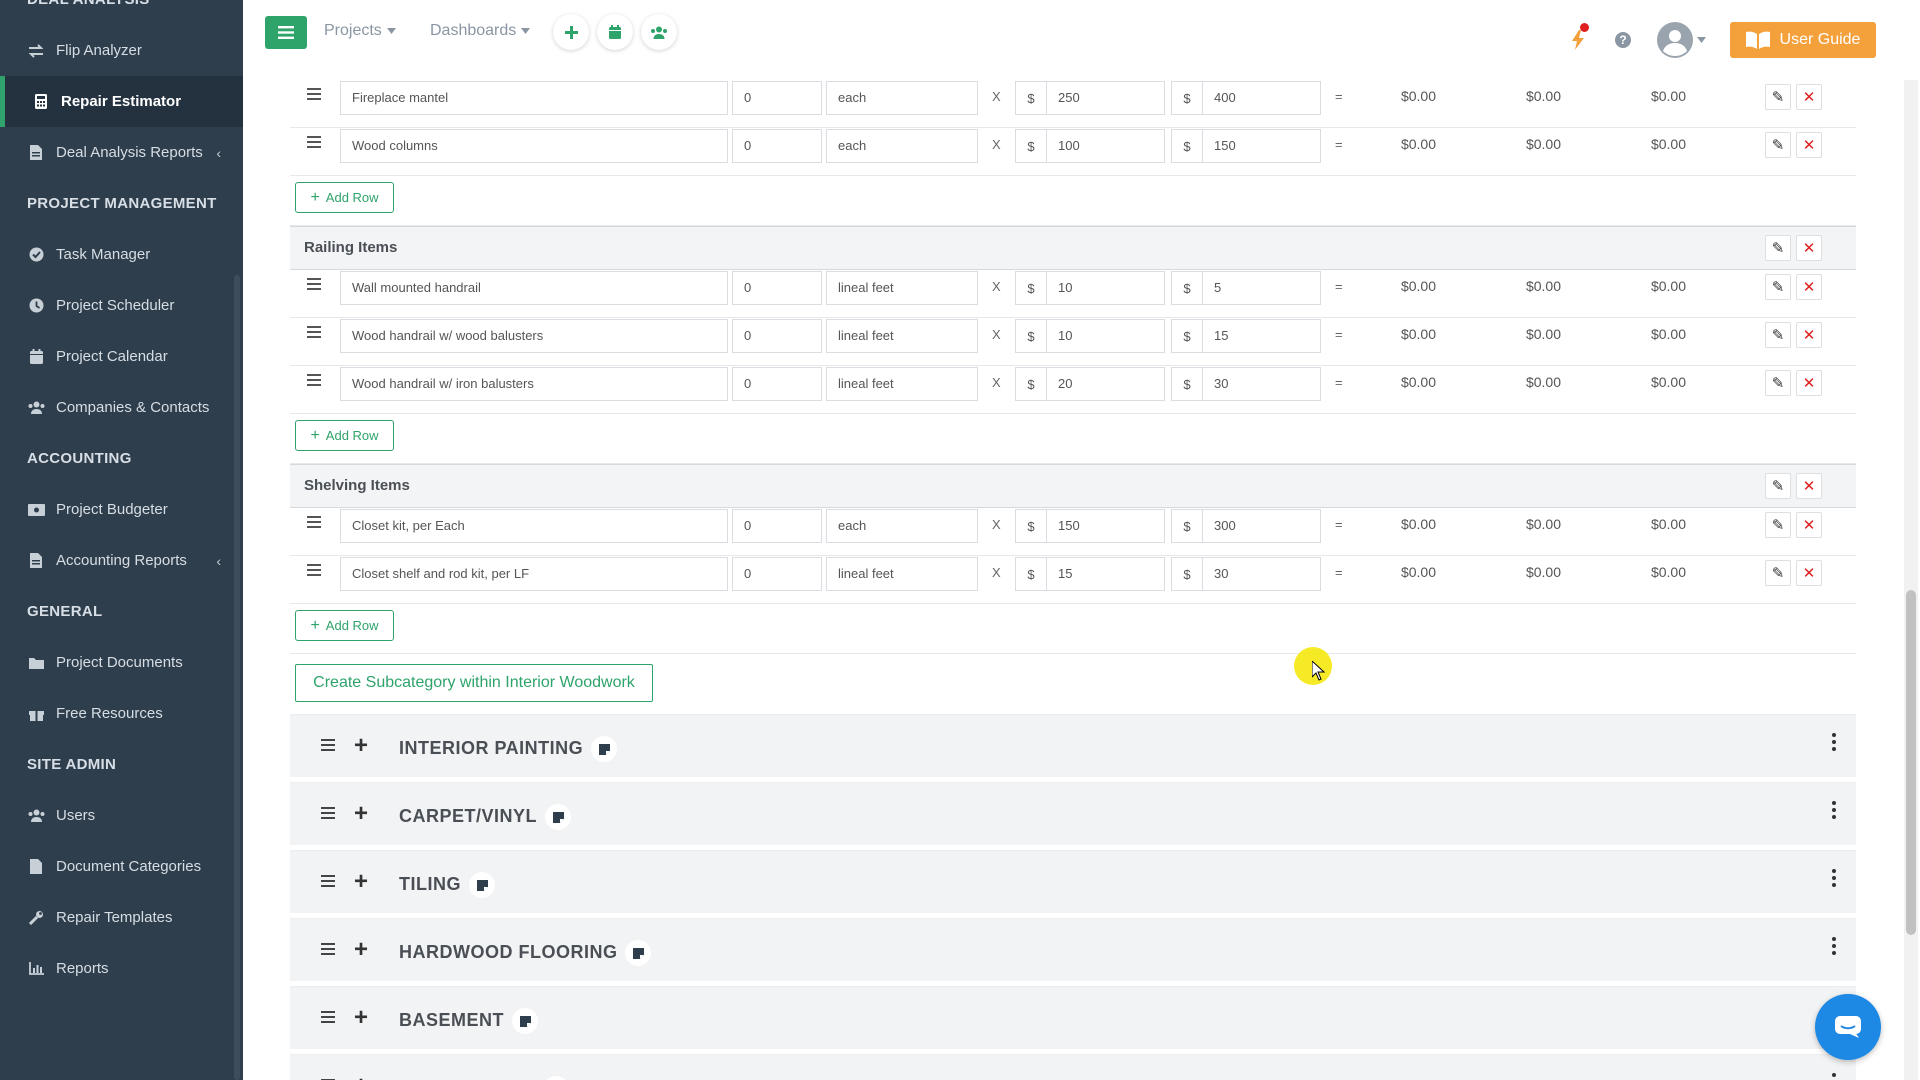 The image size is (1920, 1080). I want to click on add-button, so click(571, 32).